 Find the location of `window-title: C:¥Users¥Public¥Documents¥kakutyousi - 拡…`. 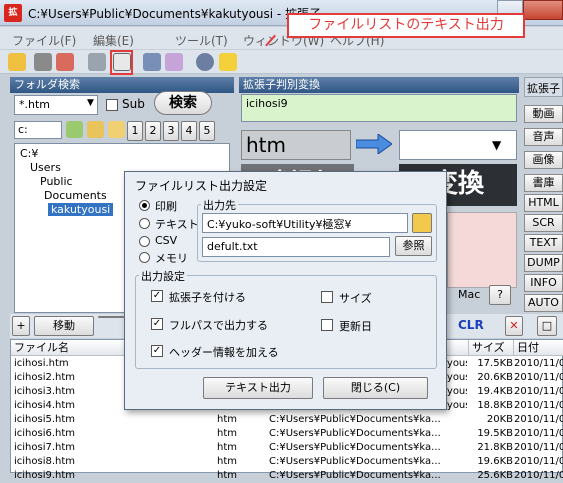

window-title: C:¥Users¥Public¥Documents¥kakutyousi - 拡… is located at coordinates (175, 14).